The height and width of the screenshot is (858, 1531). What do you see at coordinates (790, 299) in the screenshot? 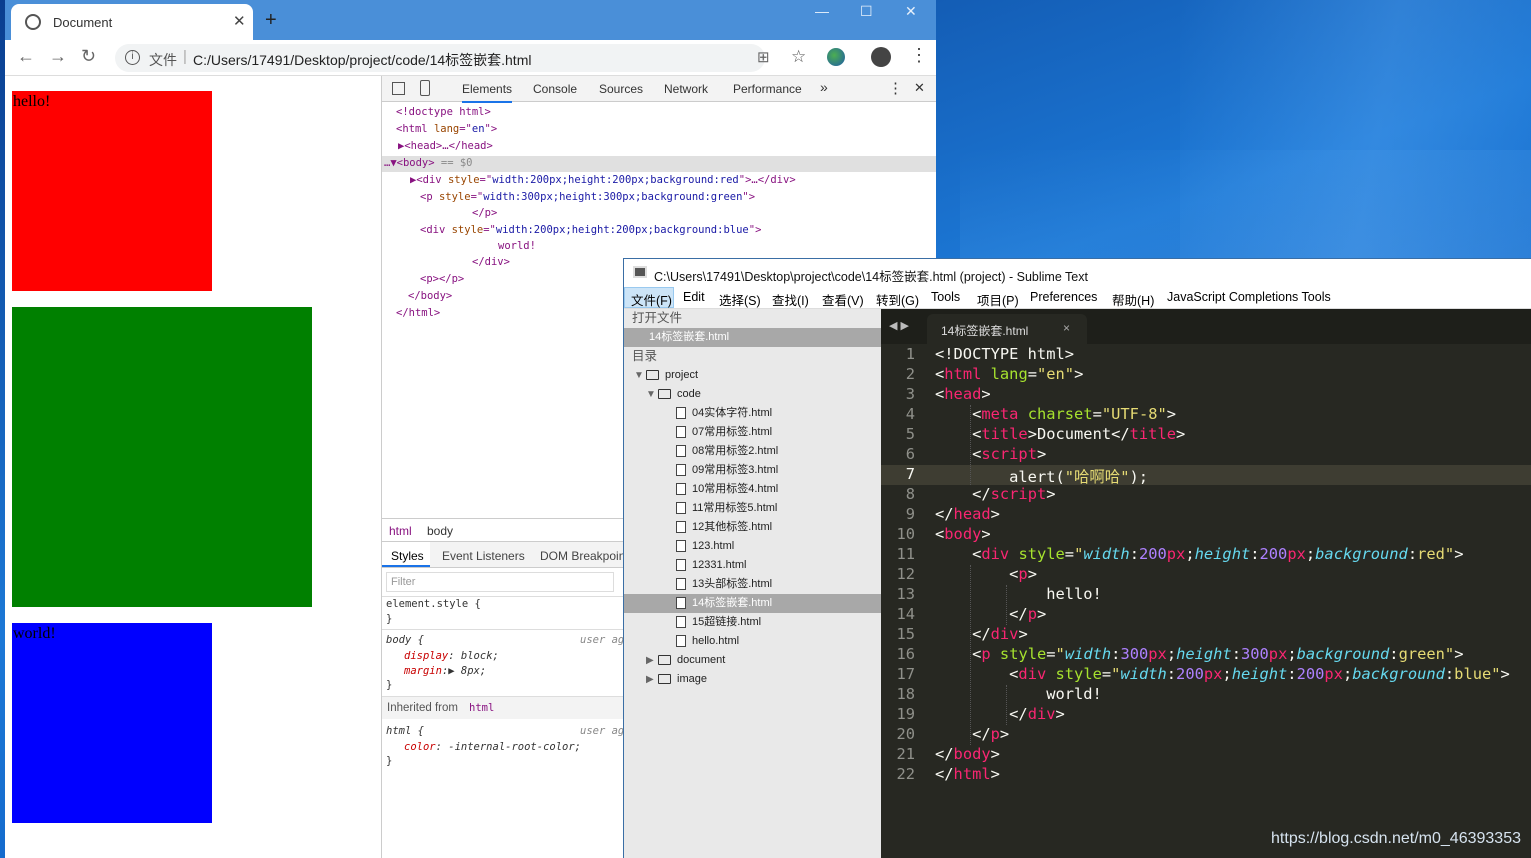
I see `menu-find: 查找(I)` at bounding box center [790, 299].